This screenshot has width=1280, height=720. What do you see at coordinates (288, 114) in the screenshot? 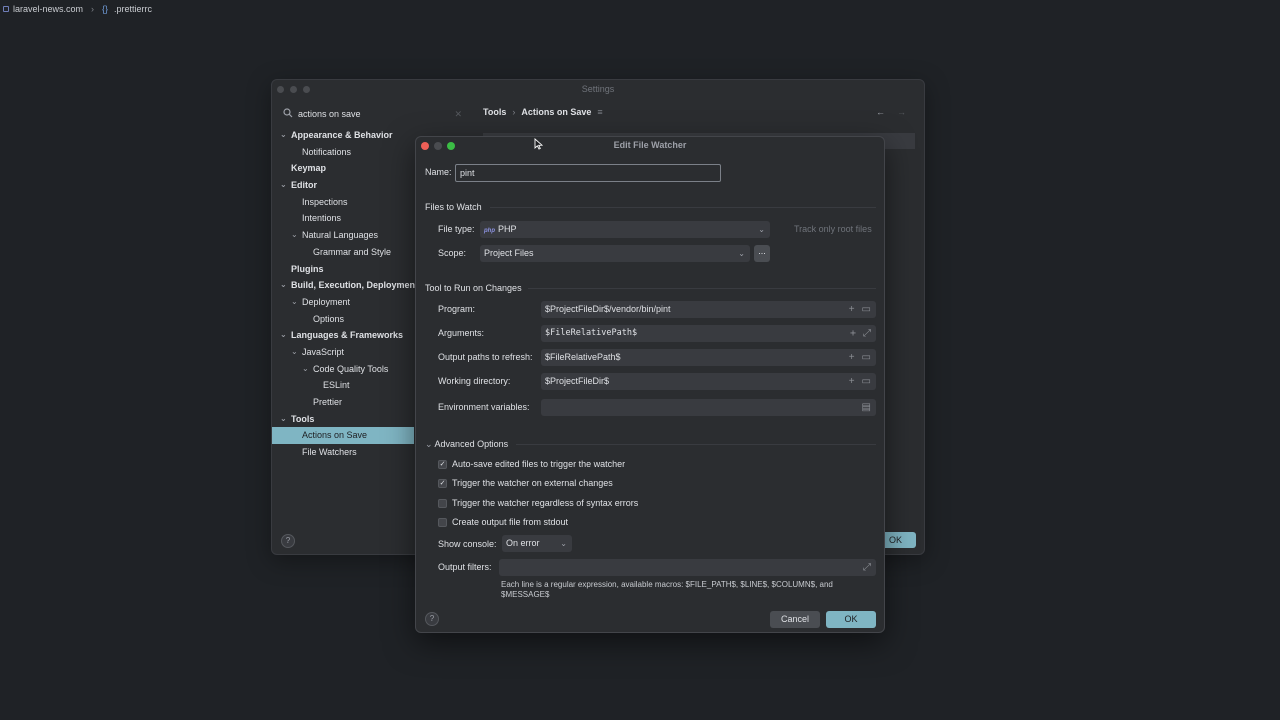
I see `search-icon` at bounding box center [288, 114].